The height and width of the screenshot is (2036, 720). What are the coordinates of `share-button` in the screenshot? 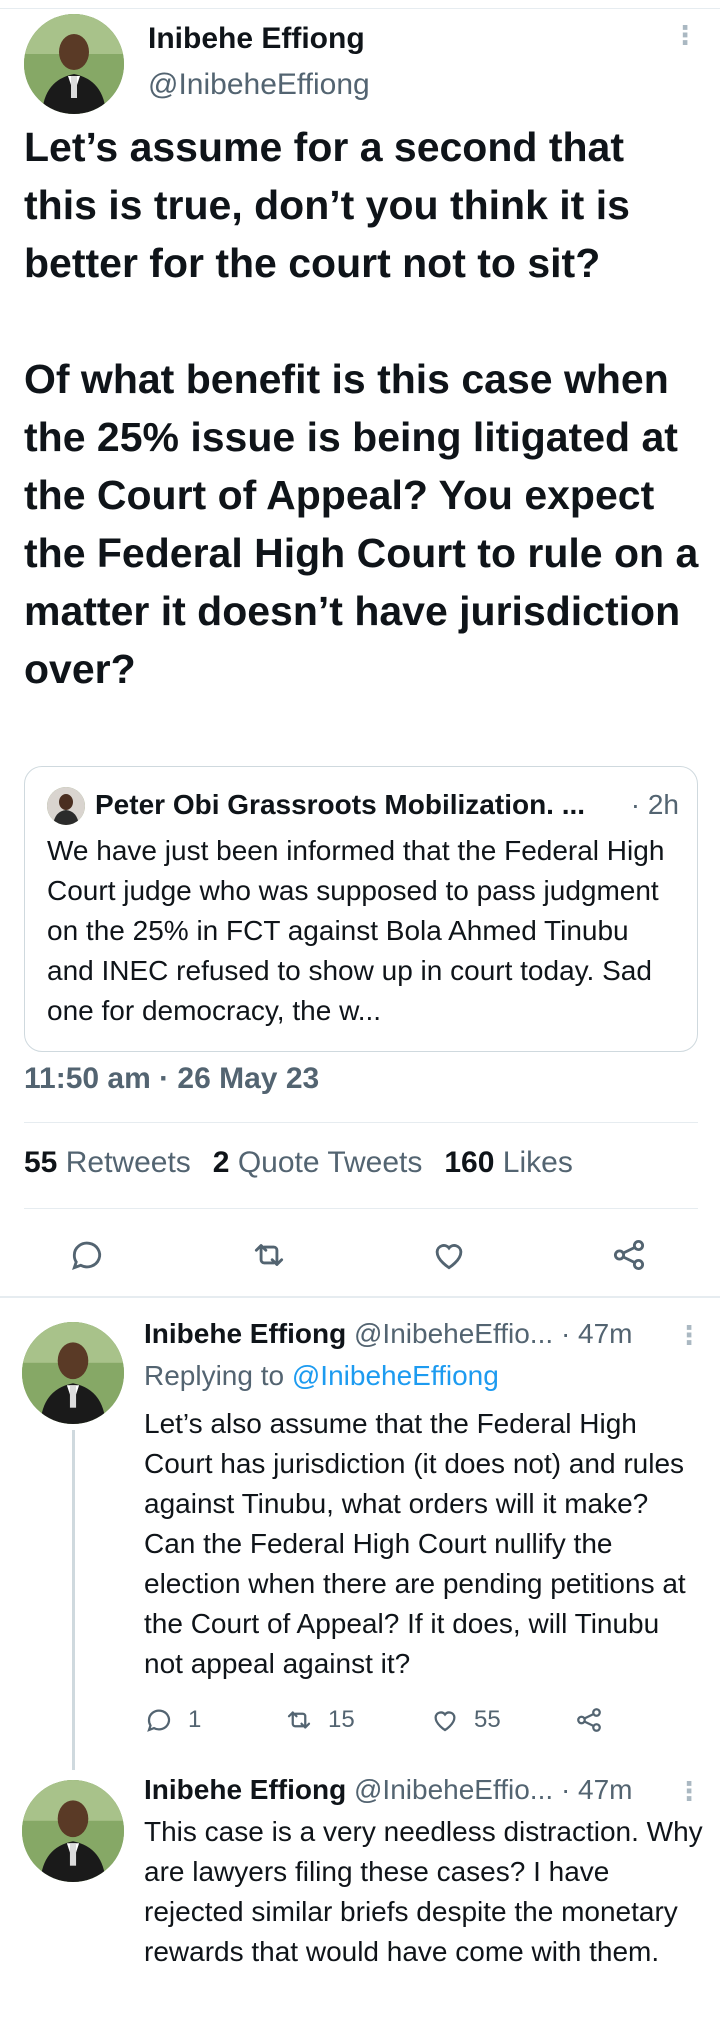 It's located at (589, 1720).